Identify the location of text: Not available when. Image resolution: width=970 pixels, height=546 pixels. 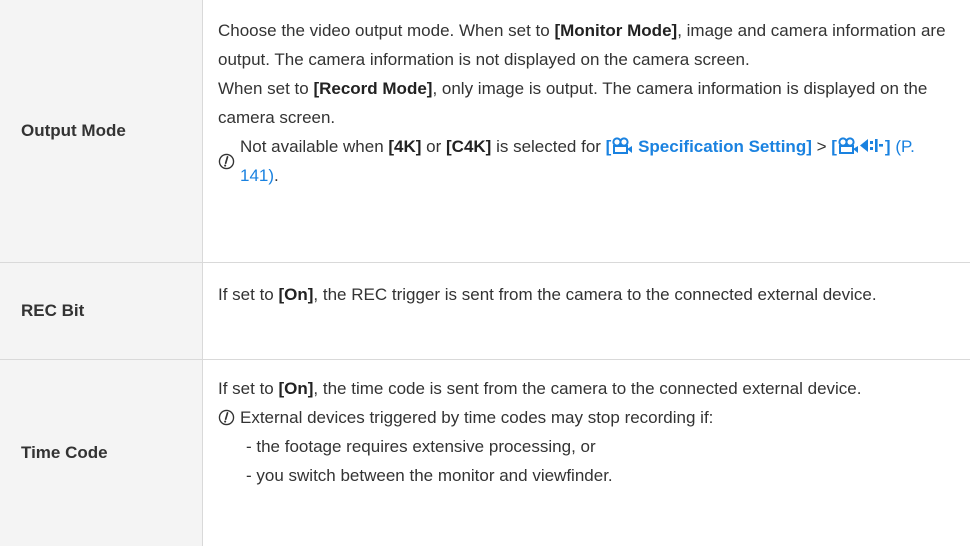
(314, 146).